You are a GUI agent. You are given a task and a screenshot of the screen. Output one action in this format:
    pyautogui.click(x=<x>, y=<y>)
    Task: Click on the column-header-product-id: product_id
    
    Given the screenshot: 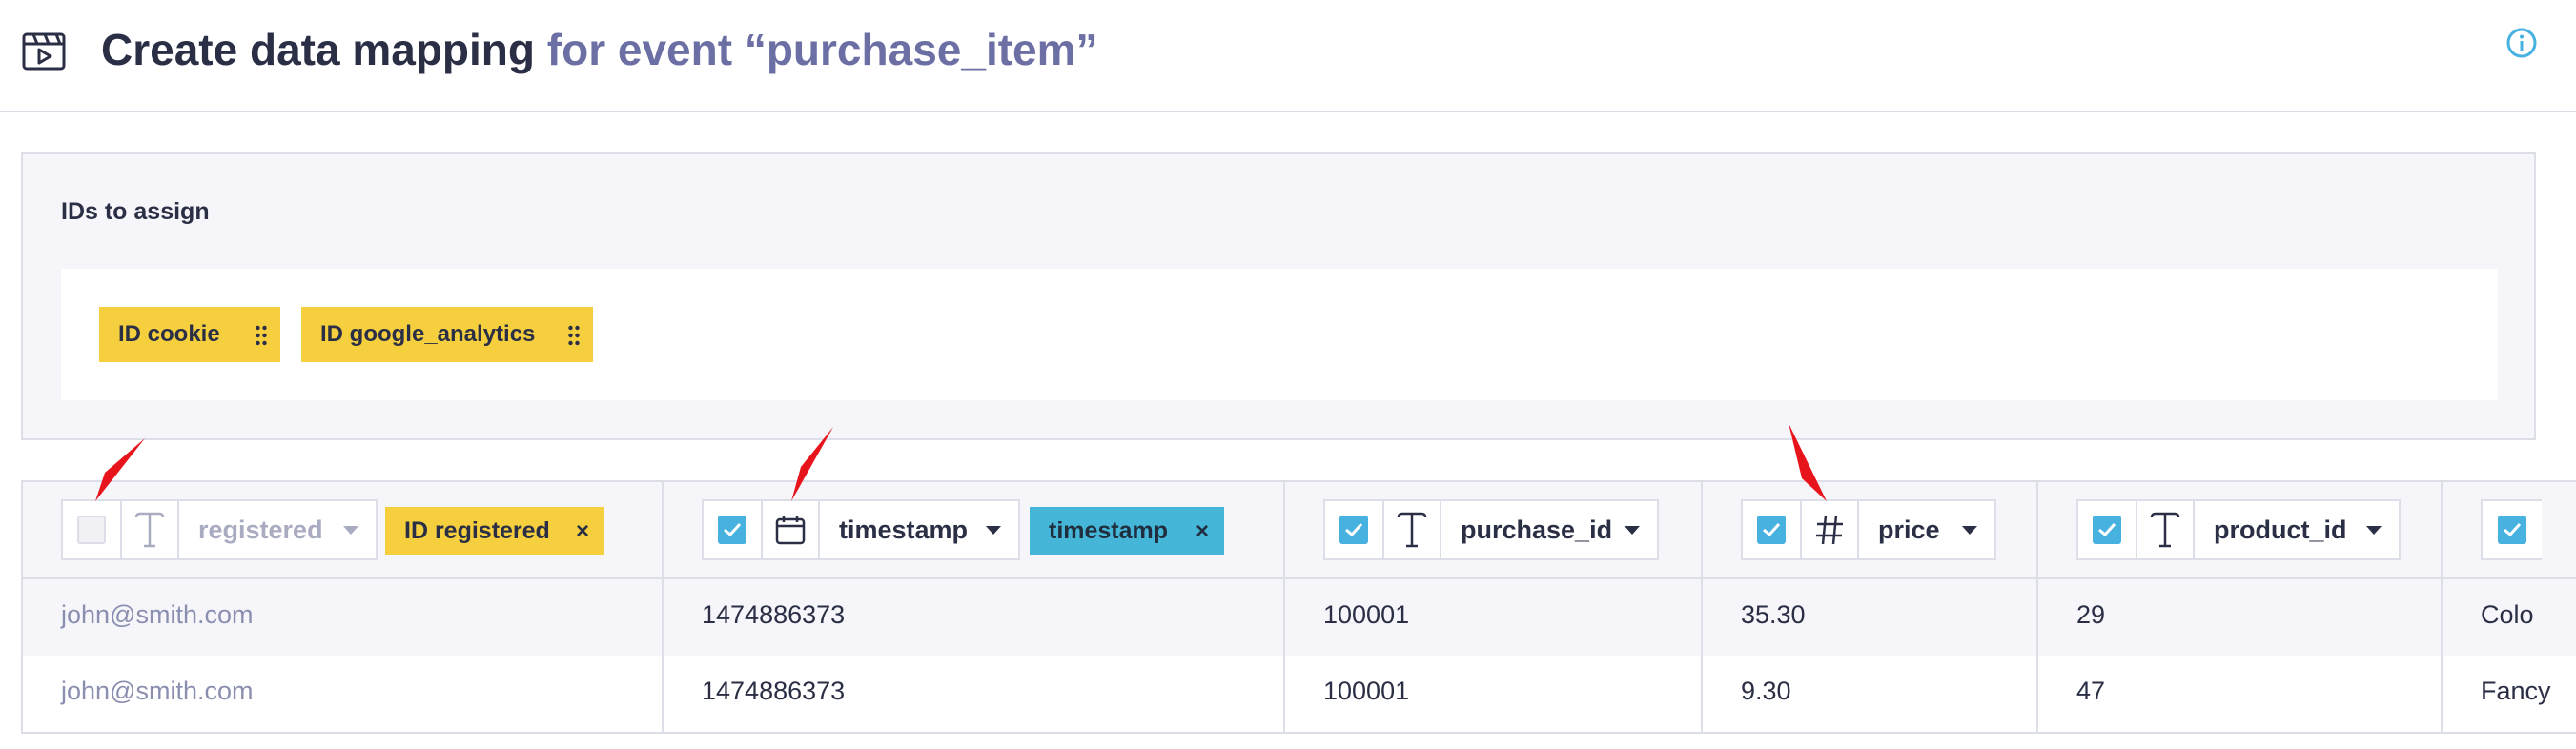 What is the action you would take?
    pyautogui.click(x=2238, y=529)
    